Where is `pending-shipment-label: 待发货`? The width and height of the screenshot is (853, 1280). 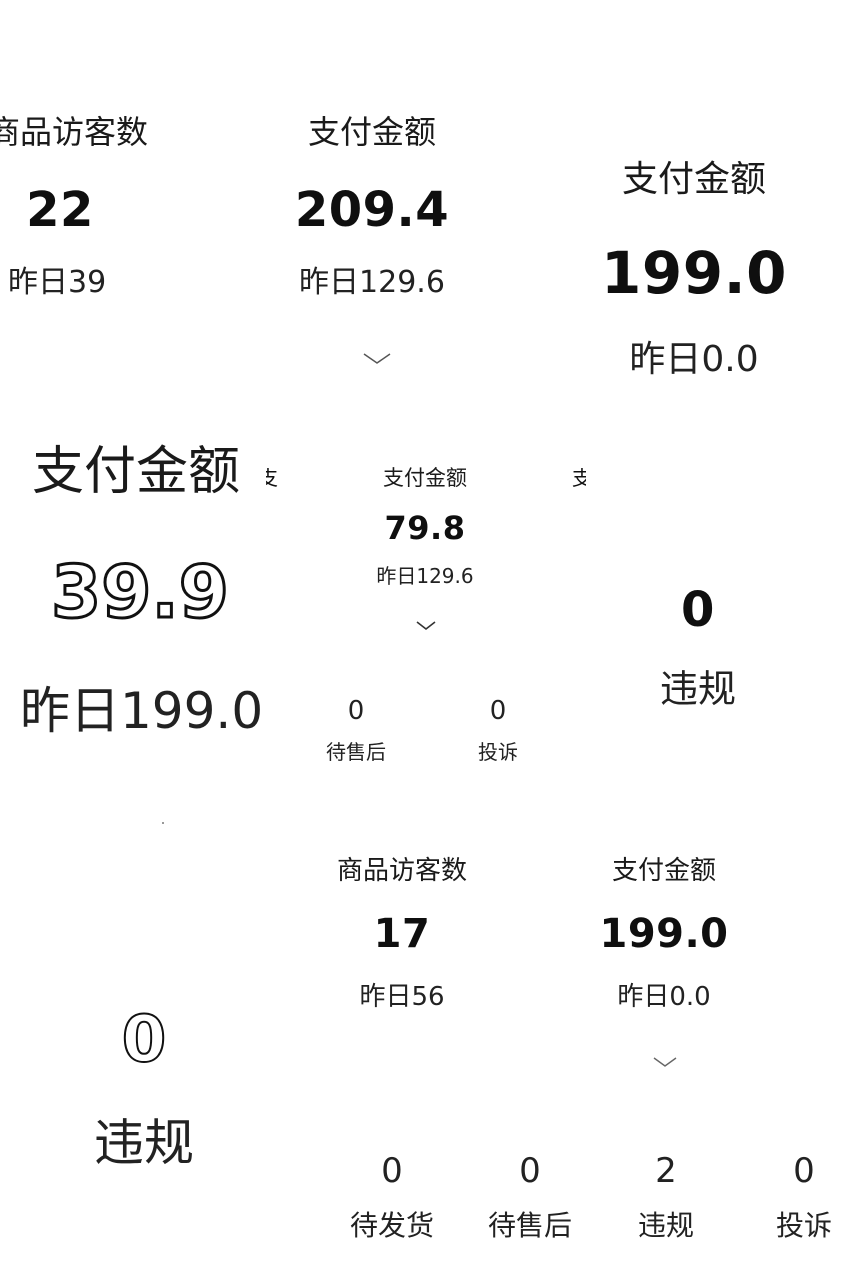
pending-shipment-label: 待发货 is located at coordinates (392, 1226).